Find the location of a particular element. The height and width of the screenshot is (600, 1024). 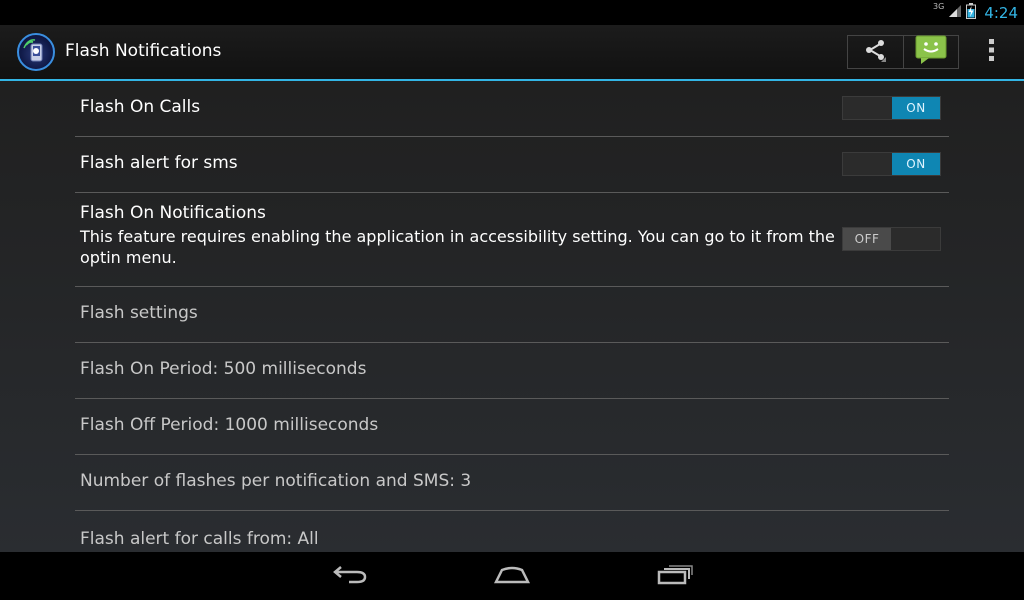

share-icon is located at coordinates (875, 52).